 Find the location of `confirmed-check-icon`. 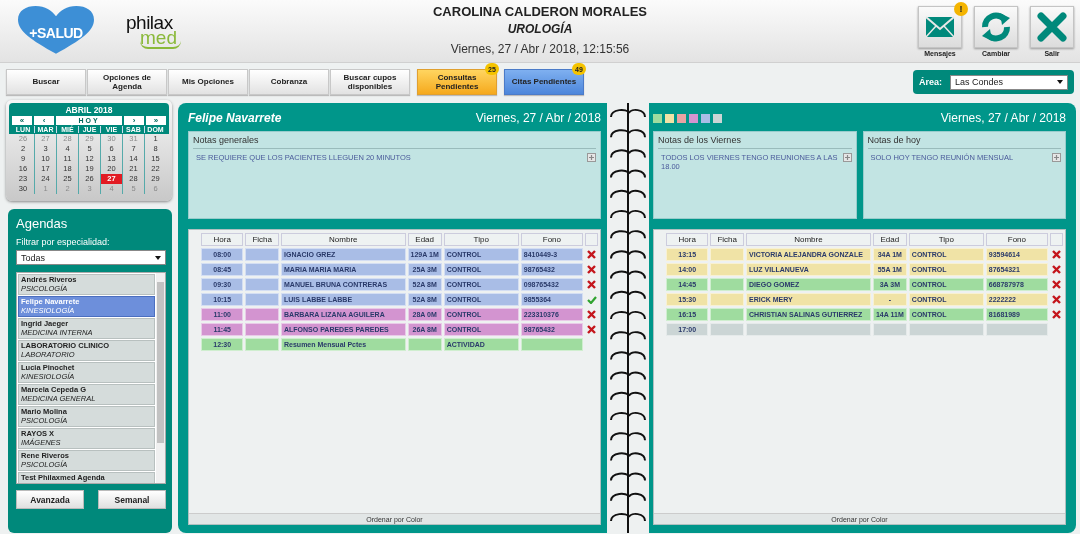

confirmed-check-icon is located at coordinates (591, 299).